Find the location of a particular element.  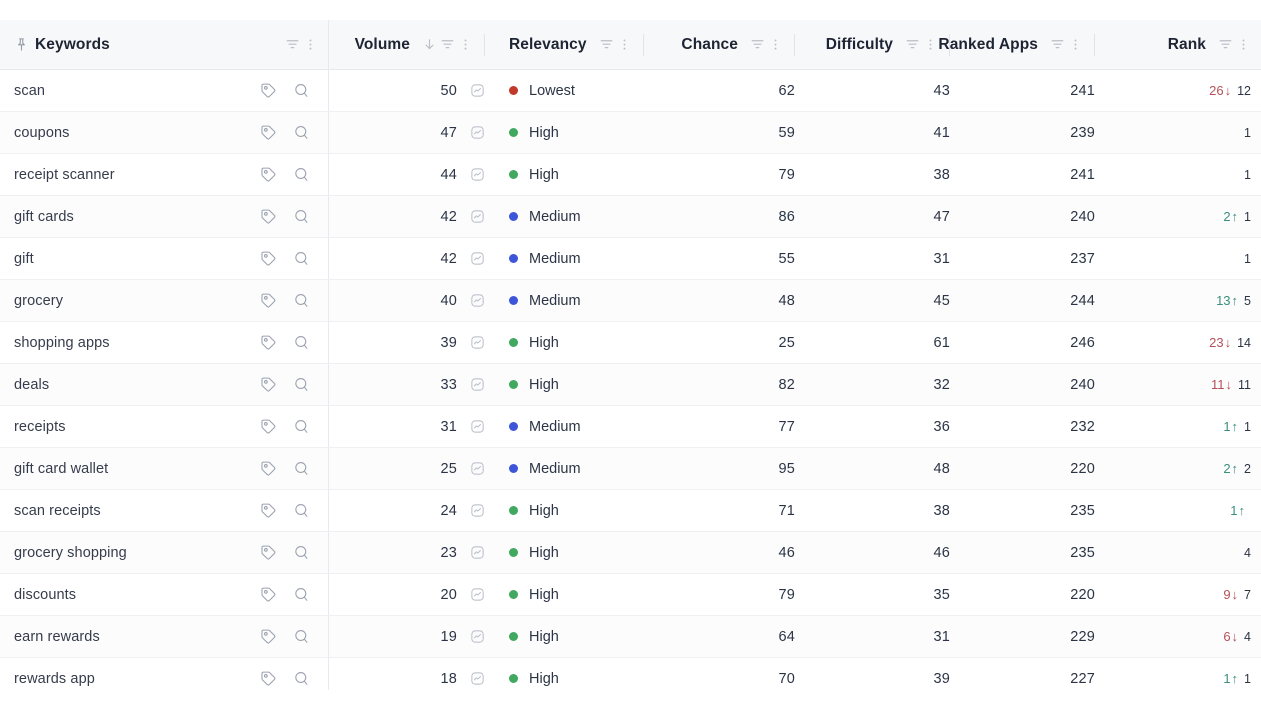

cell-keyword: scan is located at coordinates (164, 90).